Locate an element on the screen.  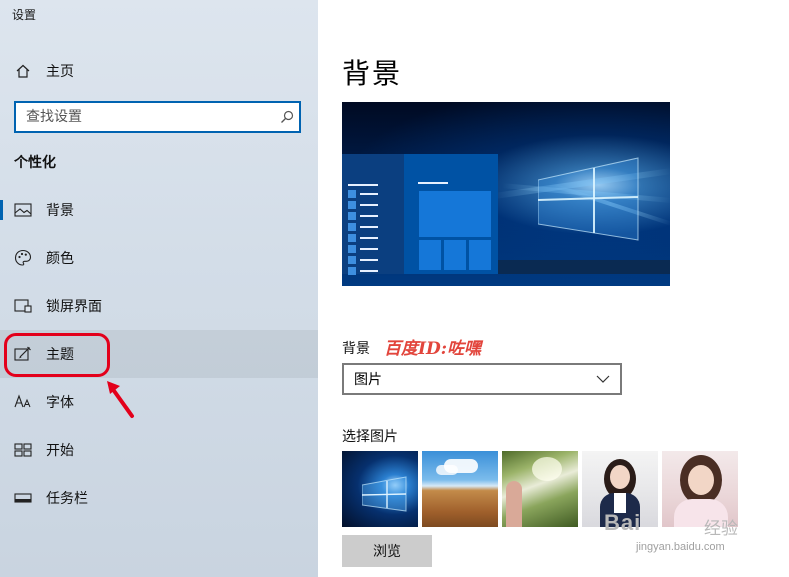
sidebar-item-label: 主页 is located at coordinates (60, 72).